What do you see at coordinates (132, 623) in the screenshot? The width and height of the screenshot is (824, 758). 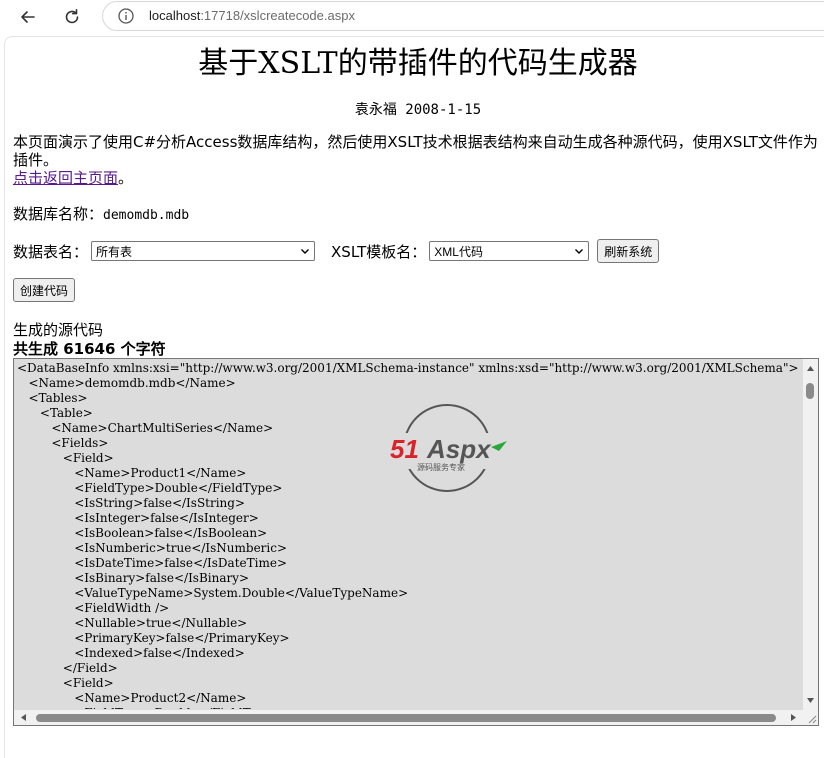 I see `code-line: <Nullable>true</Nullable>` at bounding box center [132, 623].